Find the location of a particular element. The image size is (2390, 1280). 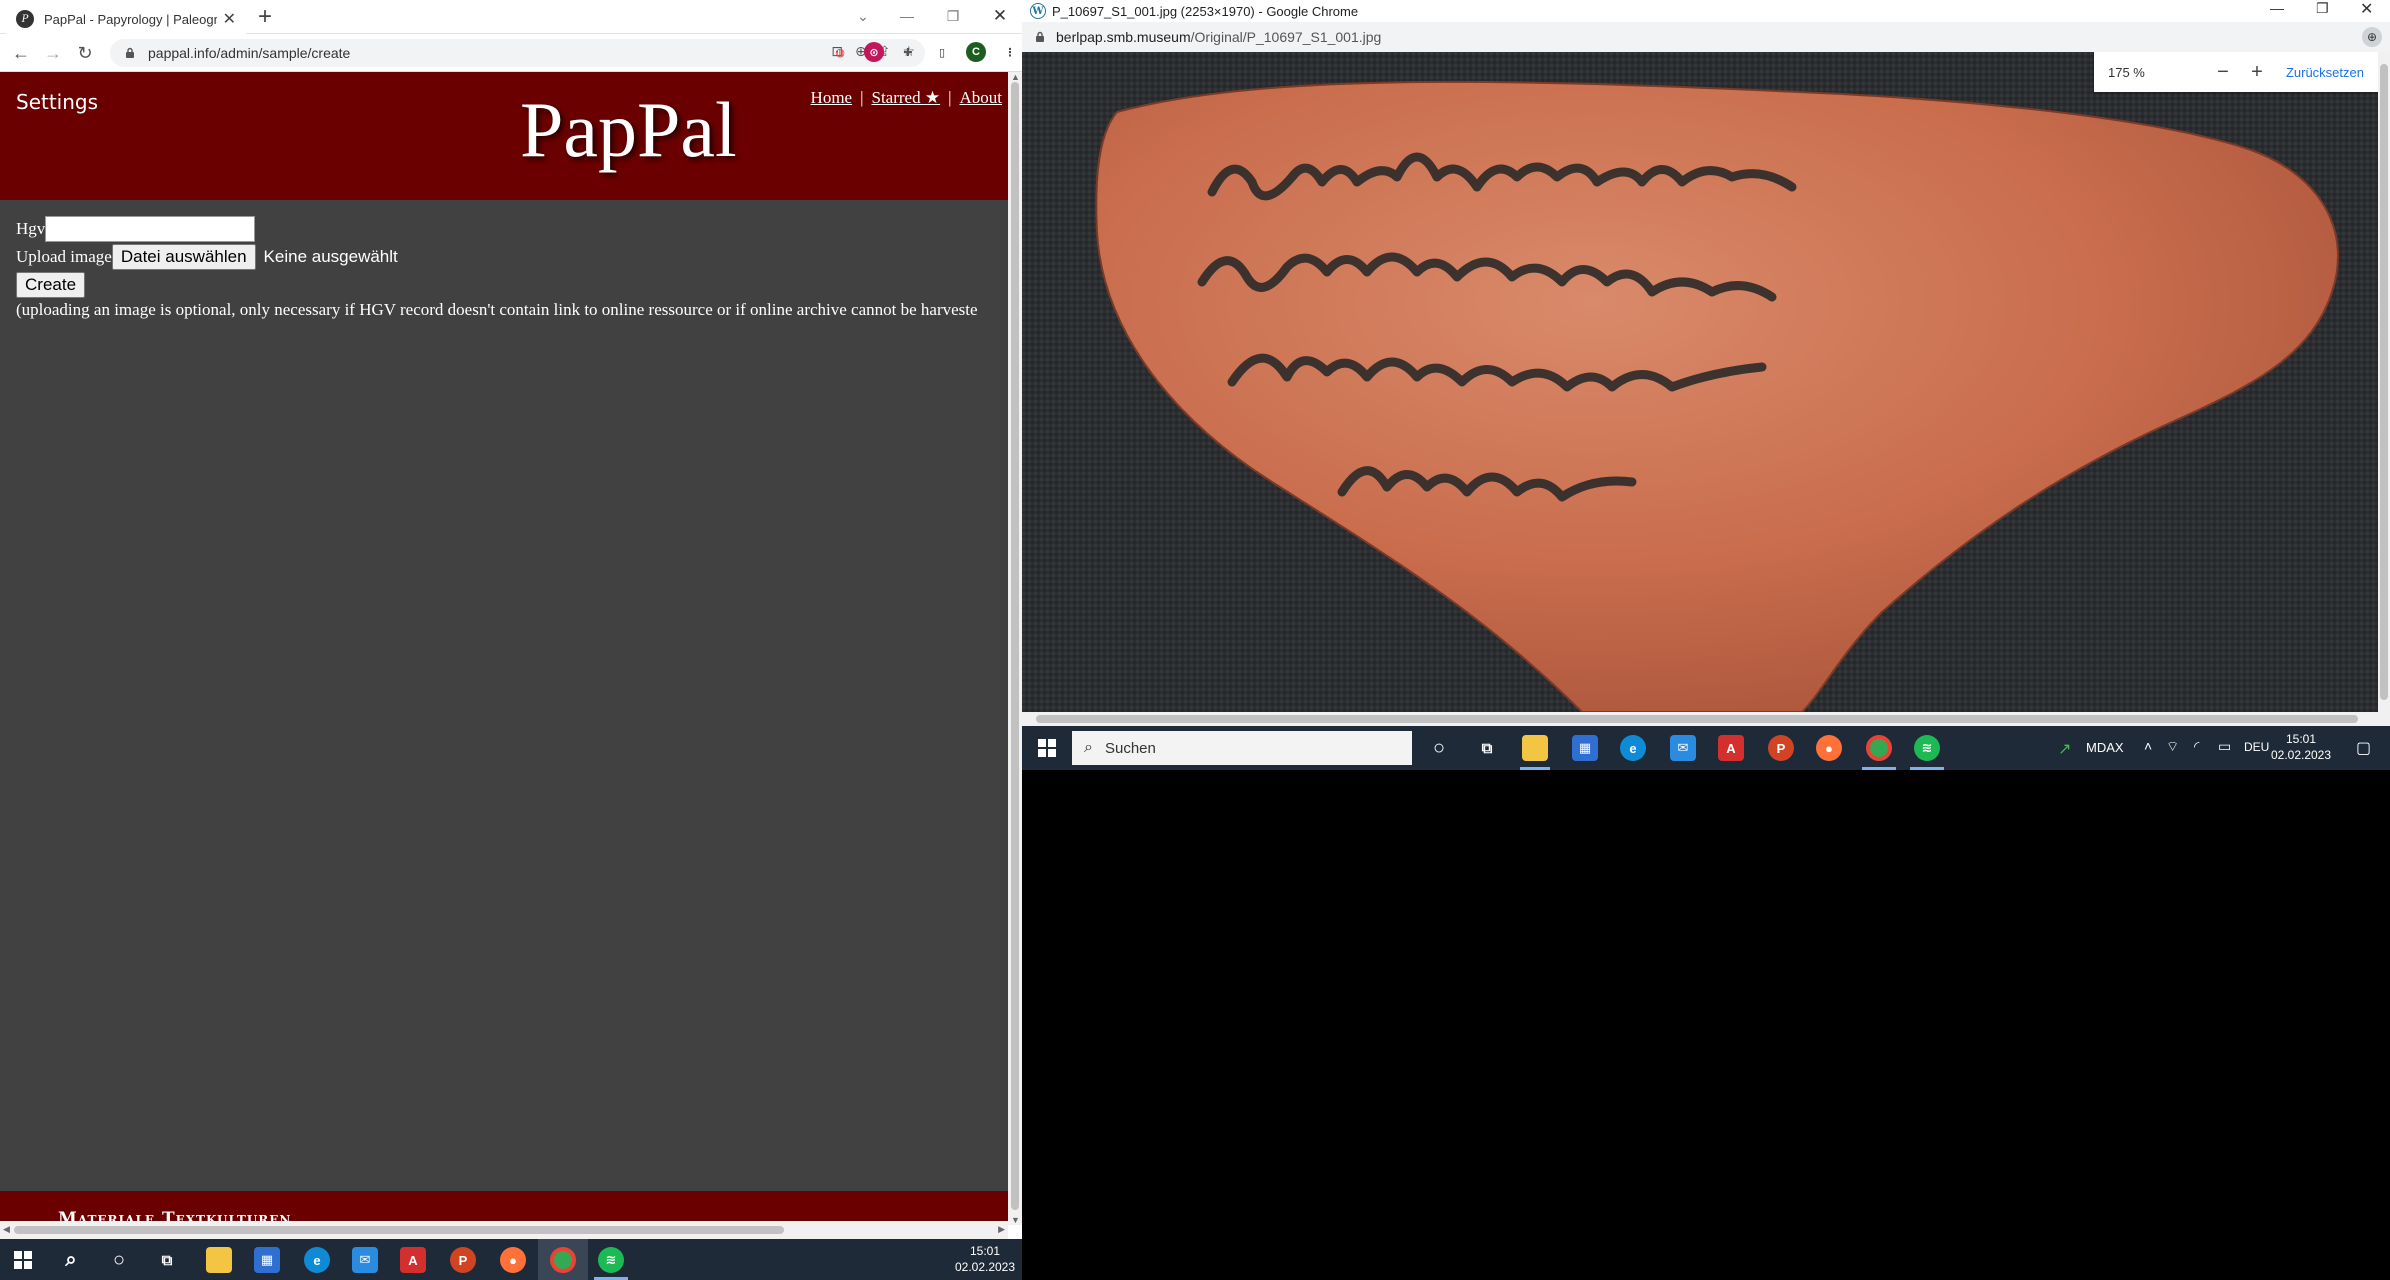

back-icon: ← is located at coordinates (21, 53).